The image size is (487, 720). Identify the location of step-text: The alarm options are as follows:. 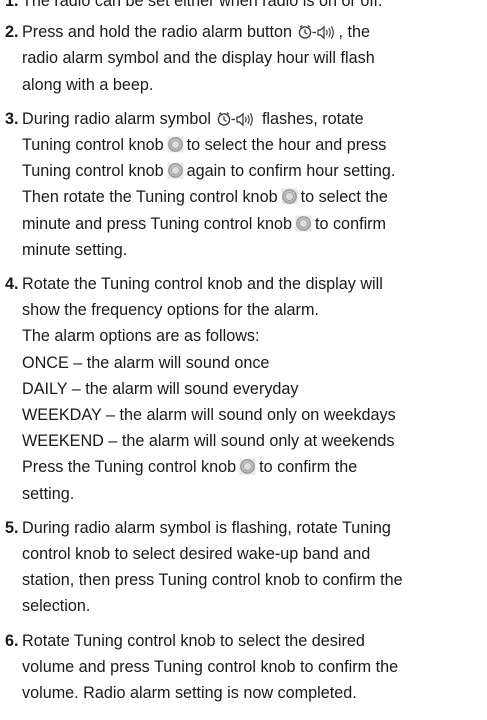
(141, 336).